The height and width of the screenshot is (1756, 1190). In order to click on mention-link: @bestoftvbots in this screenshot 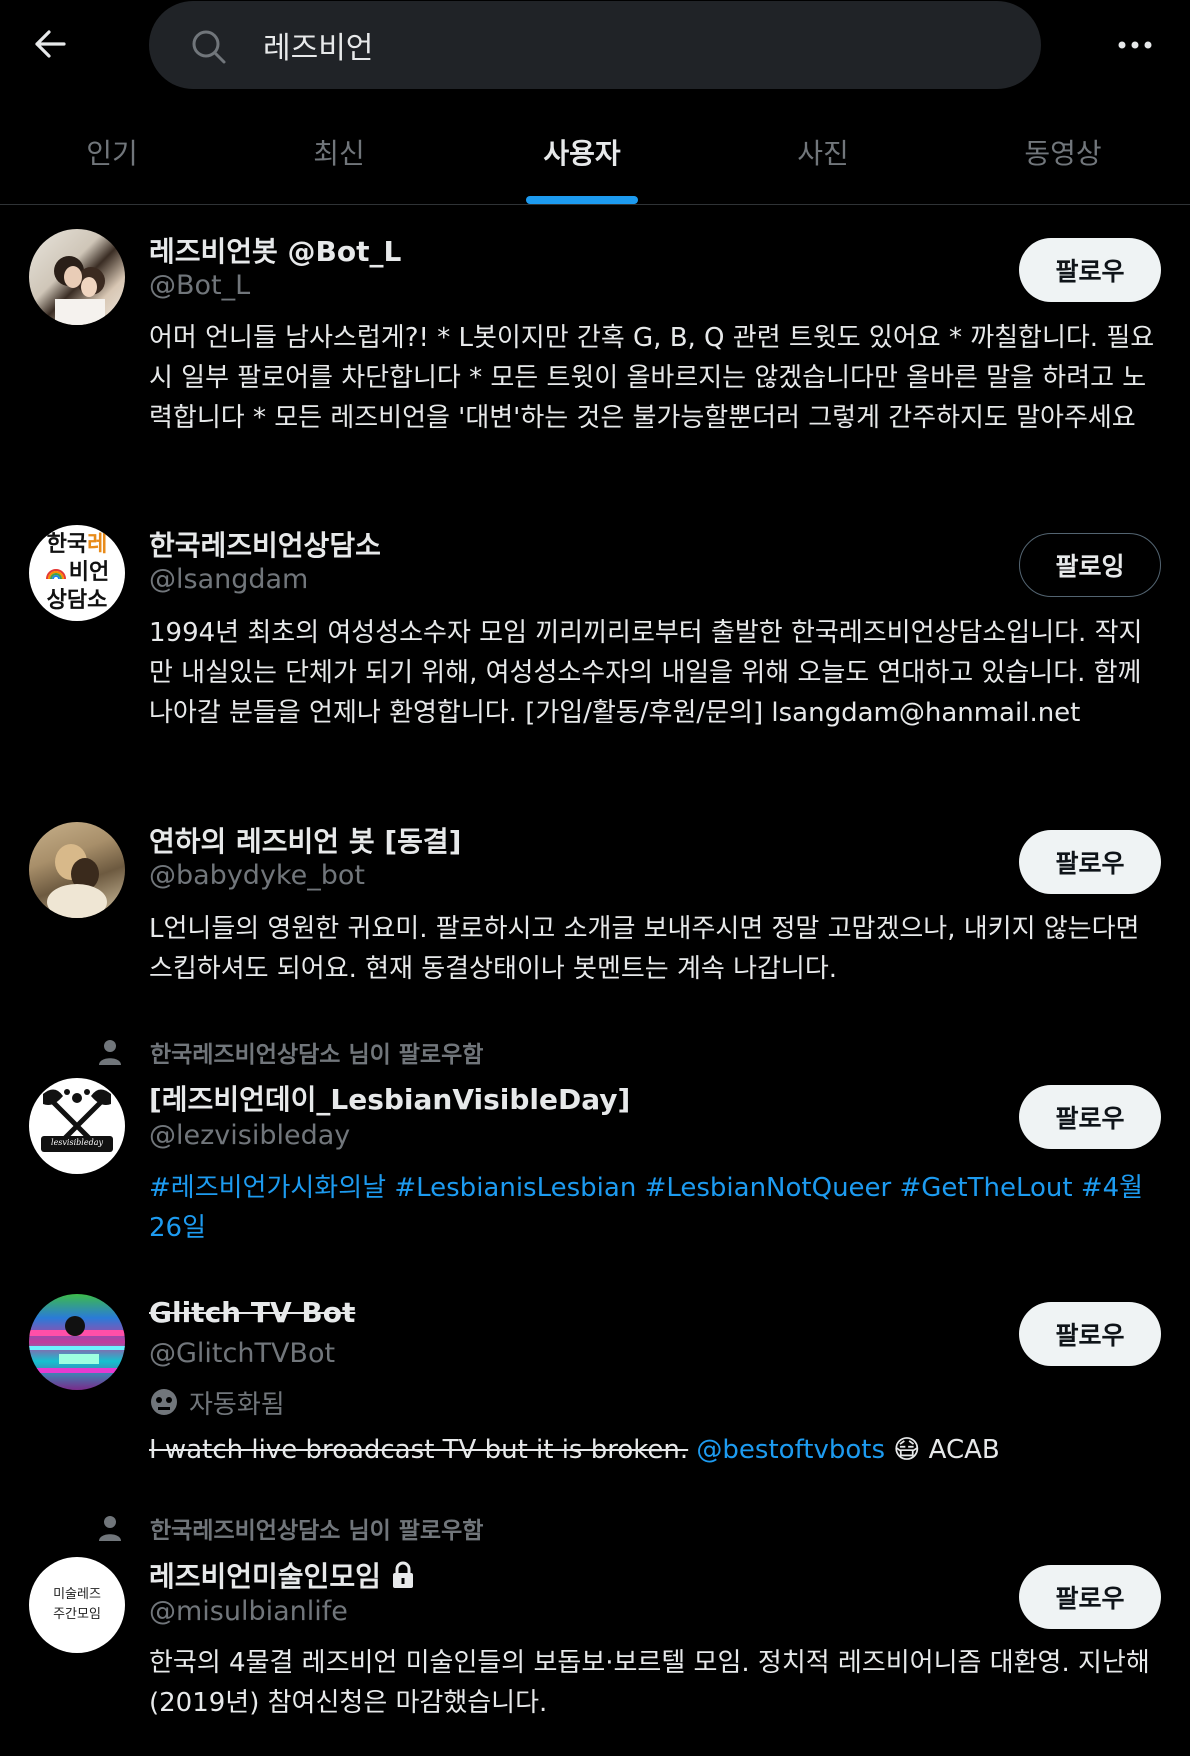, I will do `click(790, 1450)`.